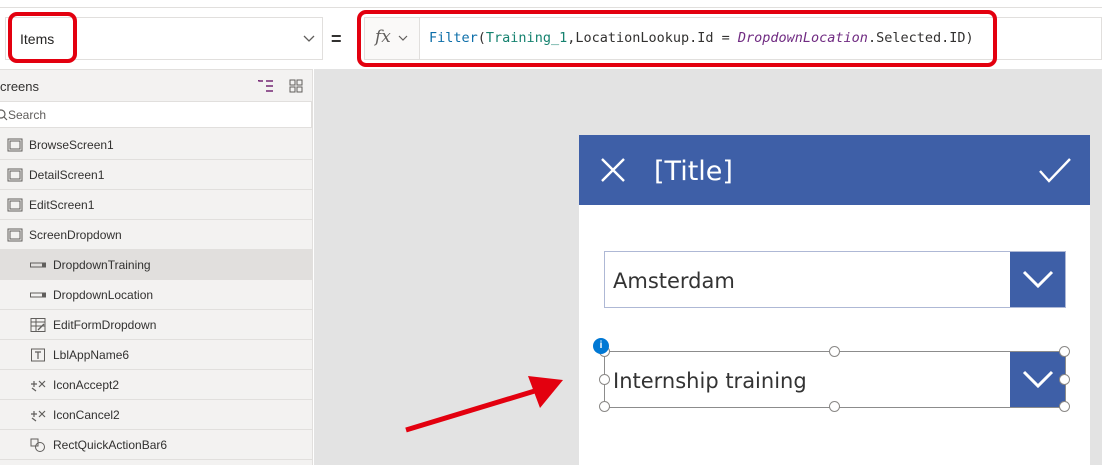 This screenshot has width=1102, height=465. Describe the element at coordinates (86, 415) in the screenshot. I see `tree-item-label: IconCancel2` at that location.